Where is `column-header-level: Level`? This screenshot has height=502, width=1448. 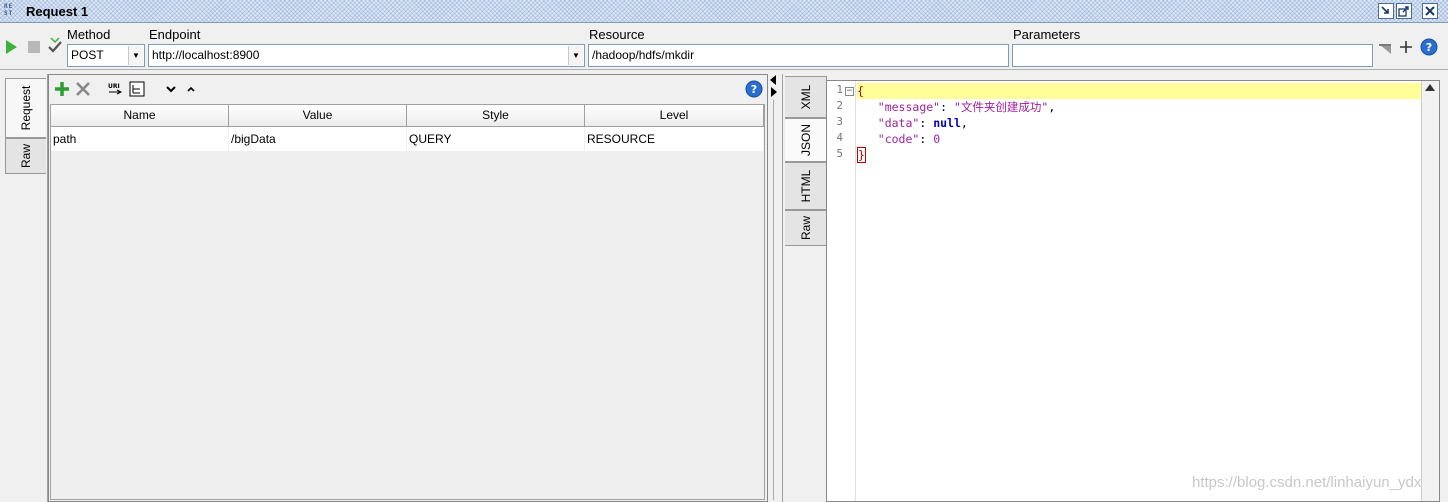
column-header-level: Level is located at coordinates (674, 116).